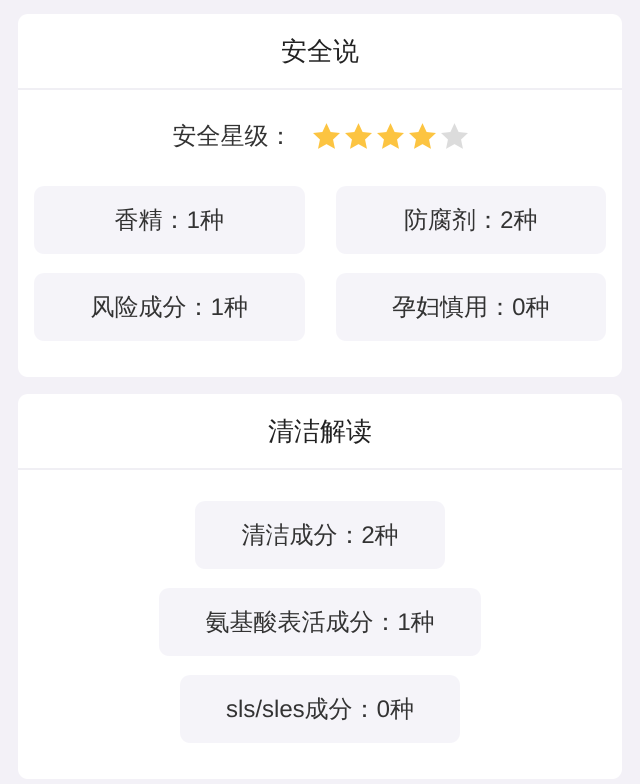 The width and height of the screenshot is (640, 784). I want to click on stat-tile: 风险成分：1种, so click(169, 307).